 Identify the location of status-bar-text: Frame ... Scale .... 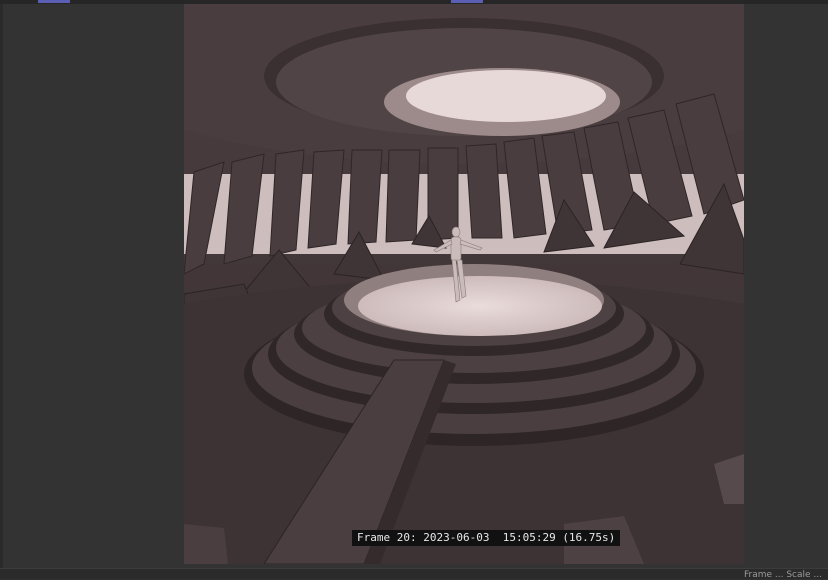
(782, 575).